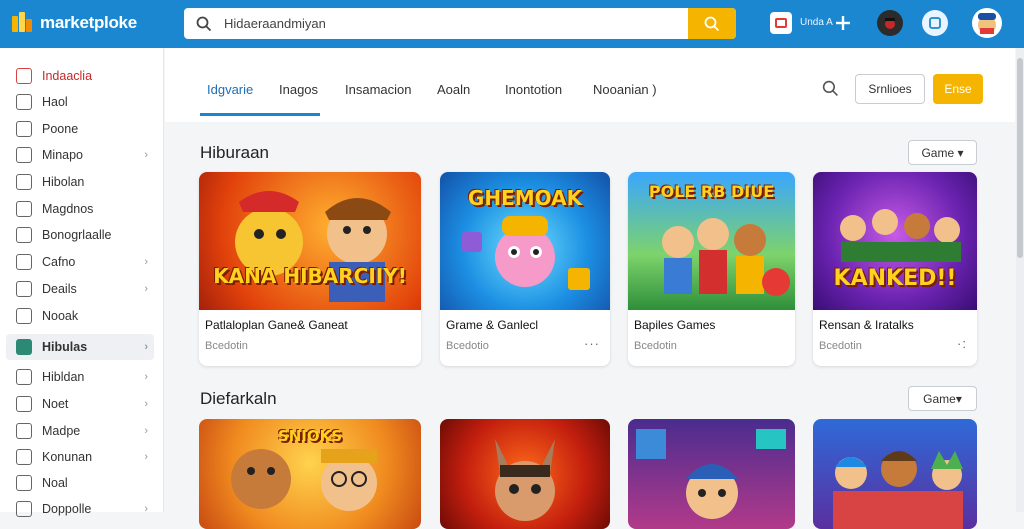  I want to click on sidebar-item-haol: Haol, so click(80, 102).